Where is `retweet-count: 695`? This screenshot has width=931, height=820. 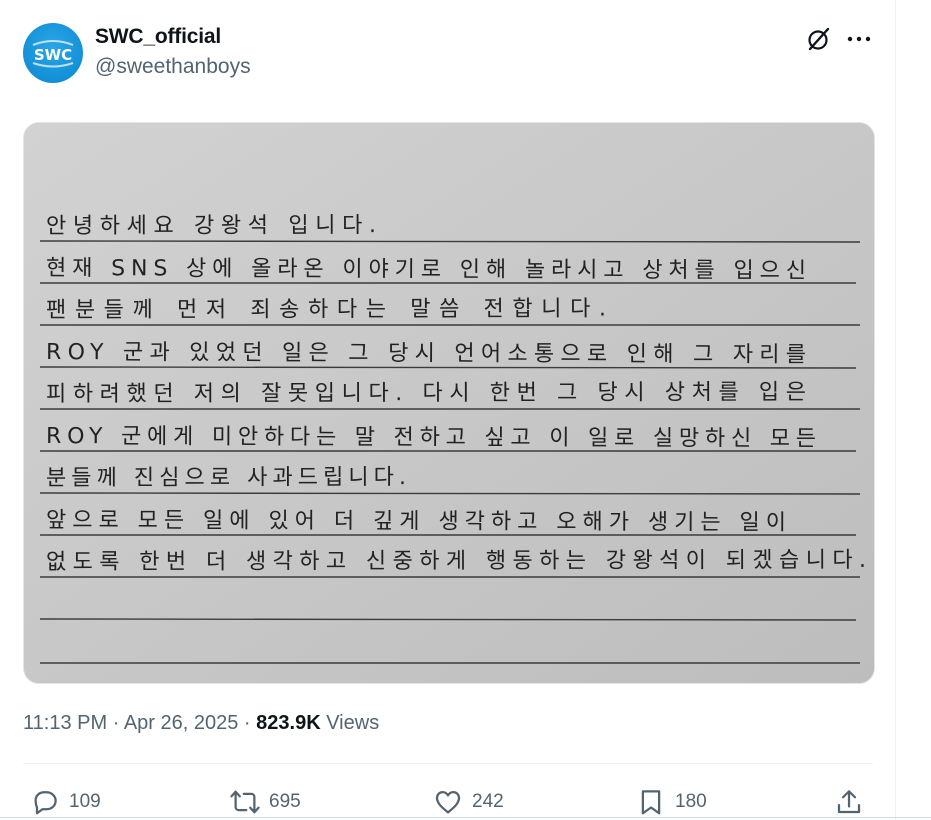 retweet-count: 695 is located at coordinates (285, 801).